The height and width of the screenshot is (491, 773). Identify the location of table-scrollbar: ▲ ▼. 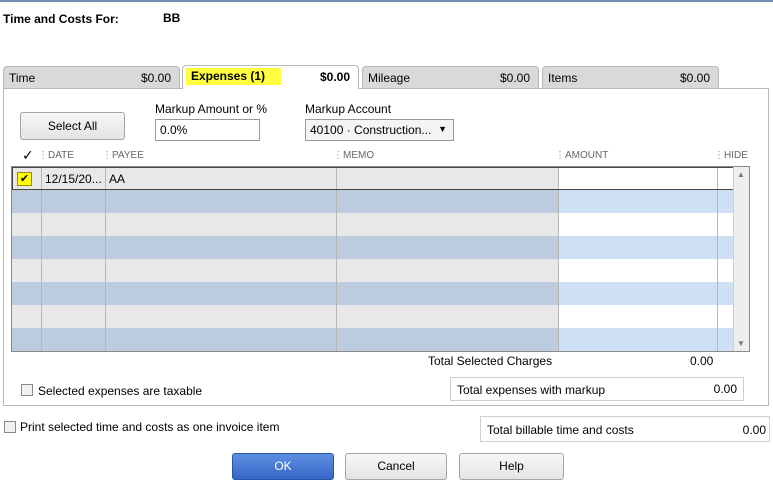
(741, 259).